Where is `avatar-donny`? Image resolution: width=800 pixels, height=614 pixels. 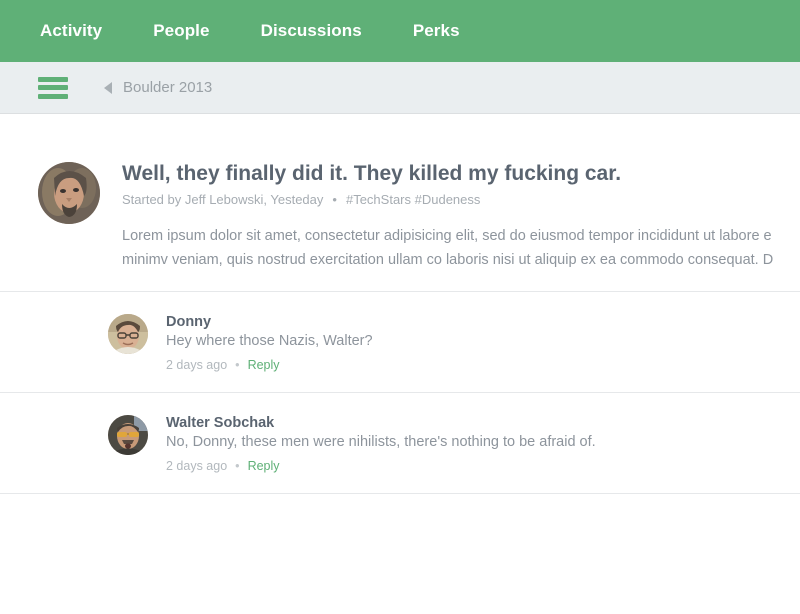
avatar-donny is located at coordinates (128, 334).